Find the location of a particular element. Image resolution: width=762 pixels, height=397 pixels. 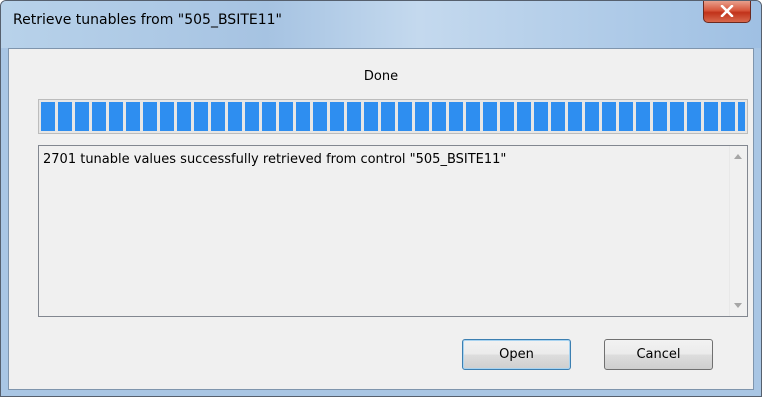

close-icon is located at coordinates (727, 11).